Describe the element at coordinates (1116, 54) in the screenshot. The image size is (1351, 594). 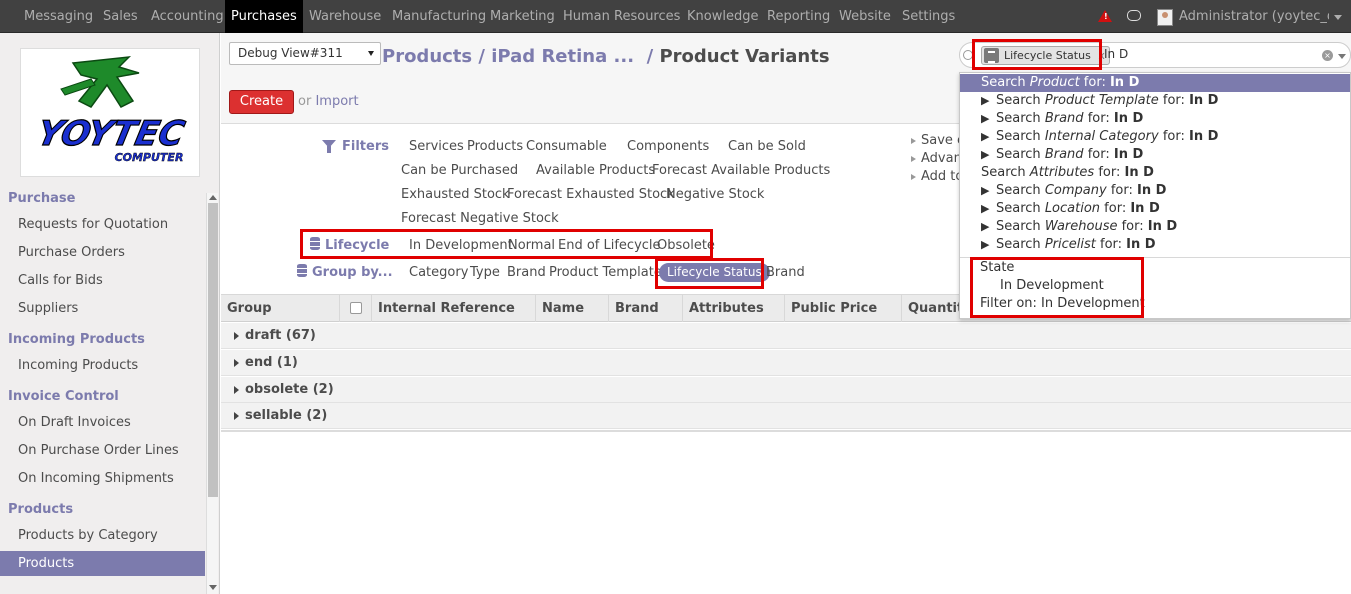
I see `search-input: In D` at that location.